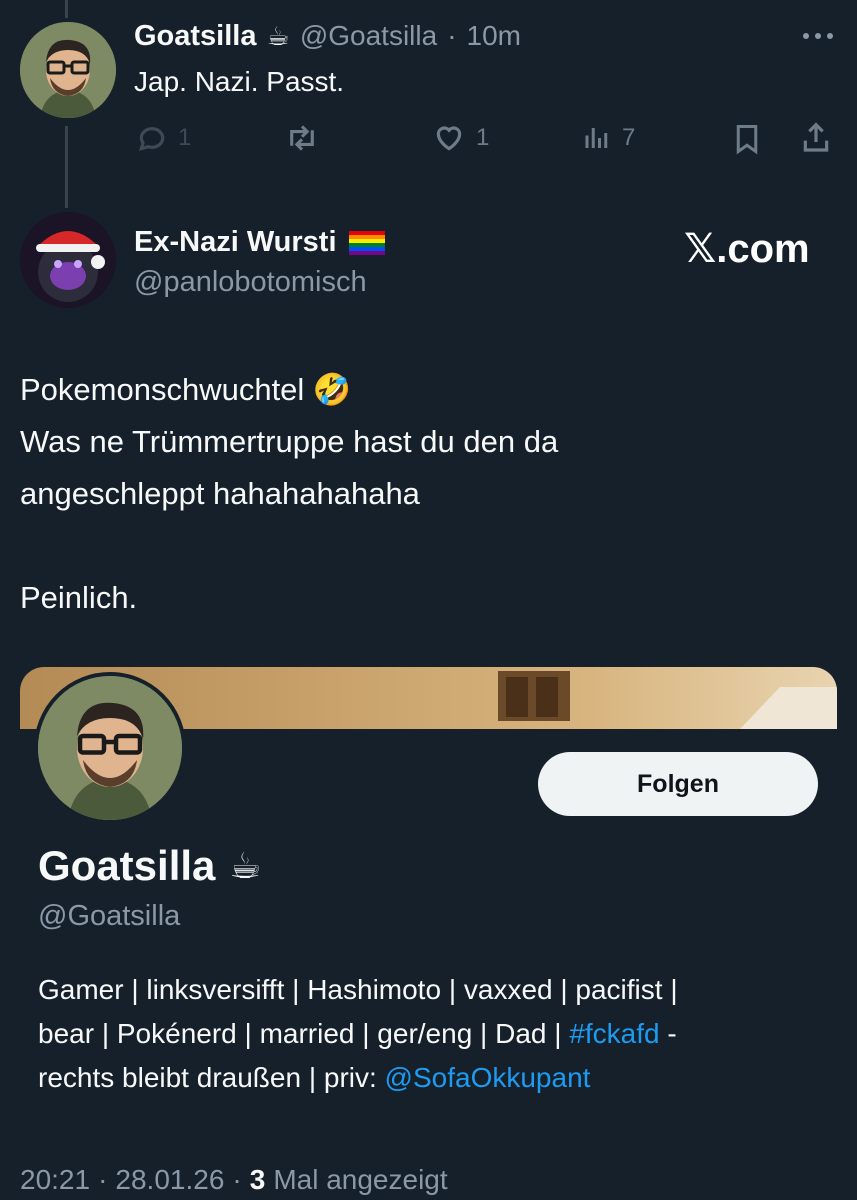 The width and height of the screenshot is (857, 1200). I want to click on share-icon, so click(816, 137).